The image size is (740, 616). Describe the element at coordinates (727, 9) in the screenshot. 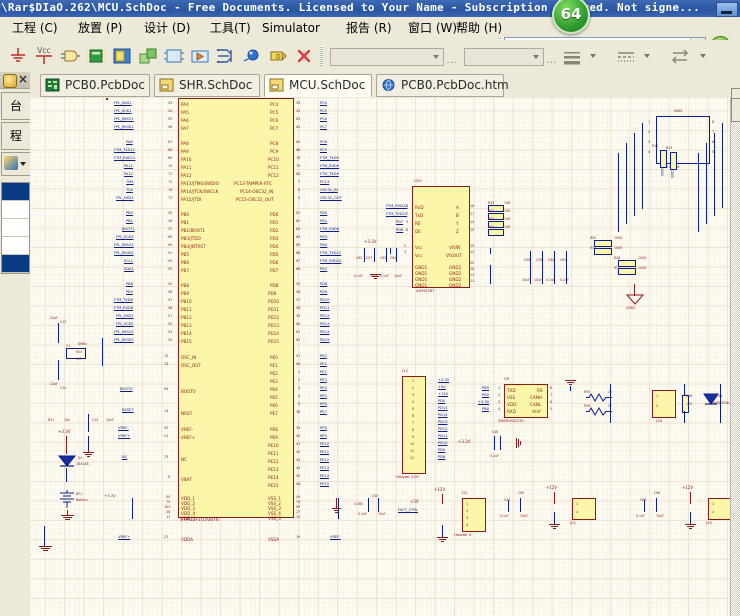

I see `minimize-button` at that location.